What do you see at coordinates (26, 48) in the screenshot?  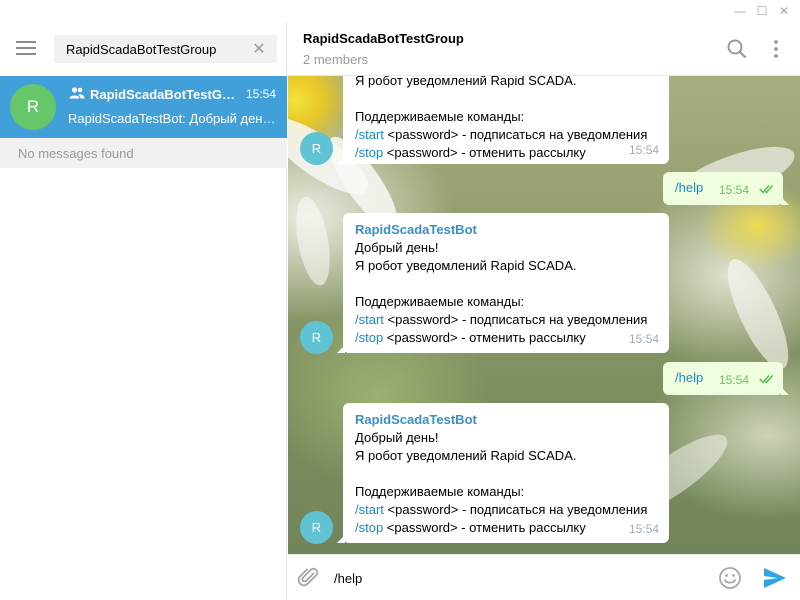 I see `menu-icon` at bounding box center [26, 48].